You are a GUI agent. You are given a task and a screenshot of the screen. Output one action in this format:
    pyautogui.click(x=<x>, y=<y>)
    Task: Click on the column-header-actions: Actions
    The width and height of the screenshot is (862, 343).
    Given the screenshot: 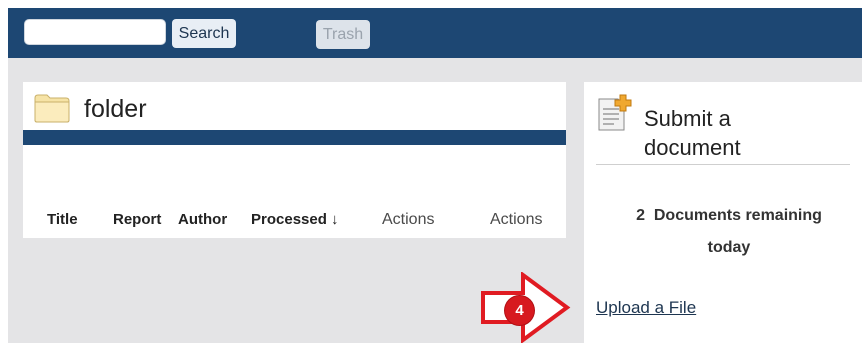 What is the action you would take?
    pyautogui.click(x=408, y=219)
    